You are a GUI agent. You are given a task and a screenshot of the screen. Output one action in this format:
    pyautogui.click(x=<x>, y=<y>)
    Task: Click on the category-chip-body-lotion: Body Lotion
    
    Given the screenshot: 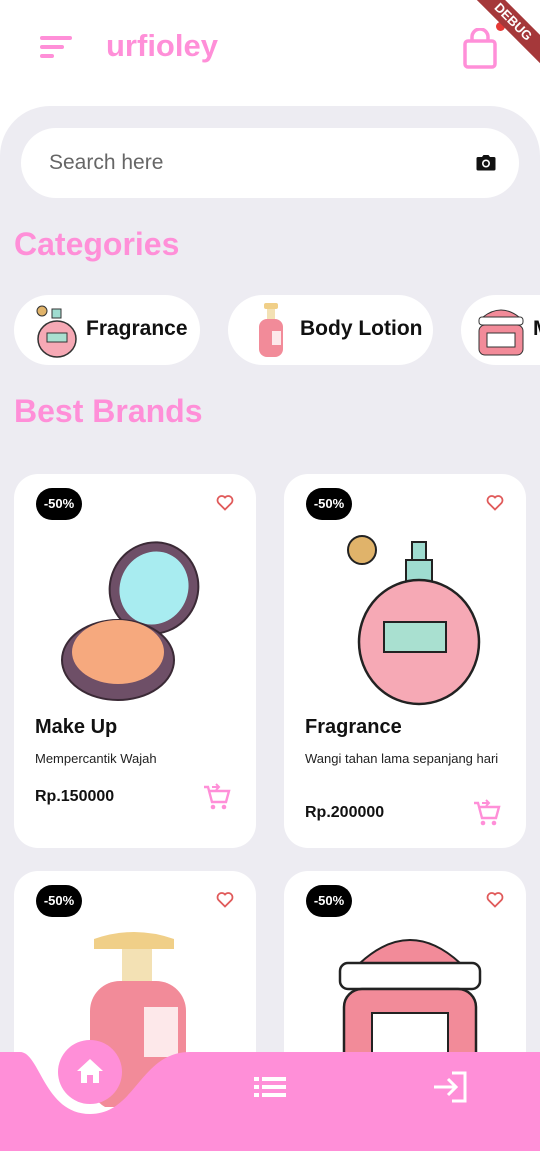 What is the action you would take?
    pyautogui.click(x=330, y=330)
    